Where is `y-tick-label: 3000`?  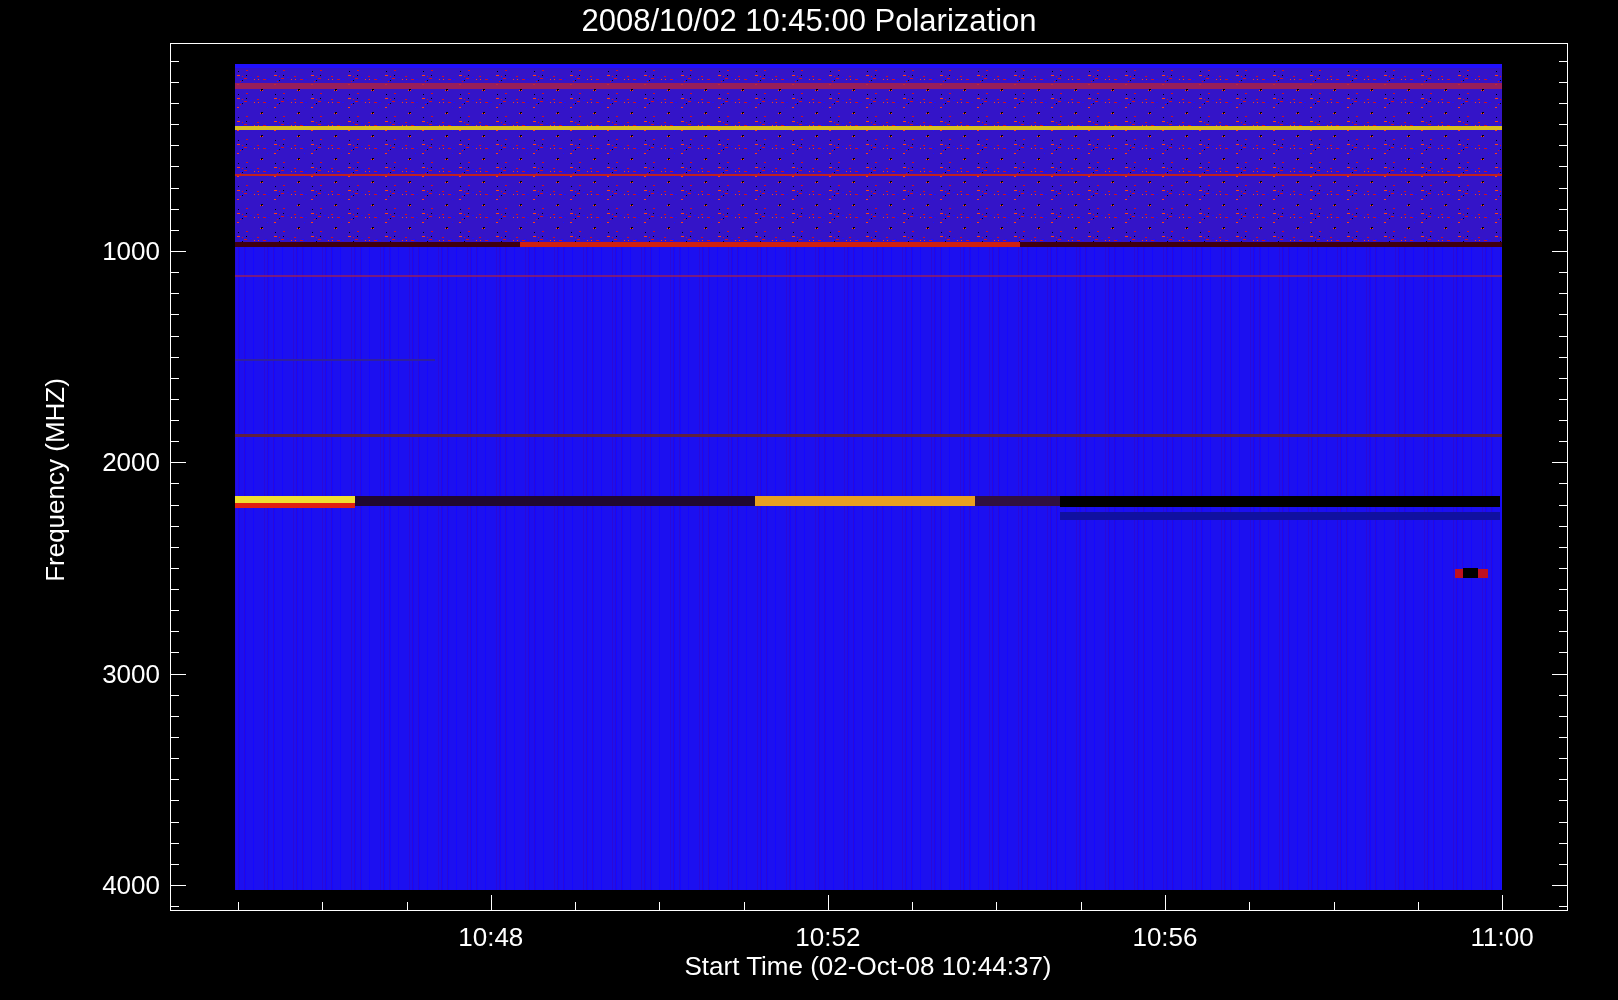
y-tick-label: 3000 is located at coordinates (131, 674).